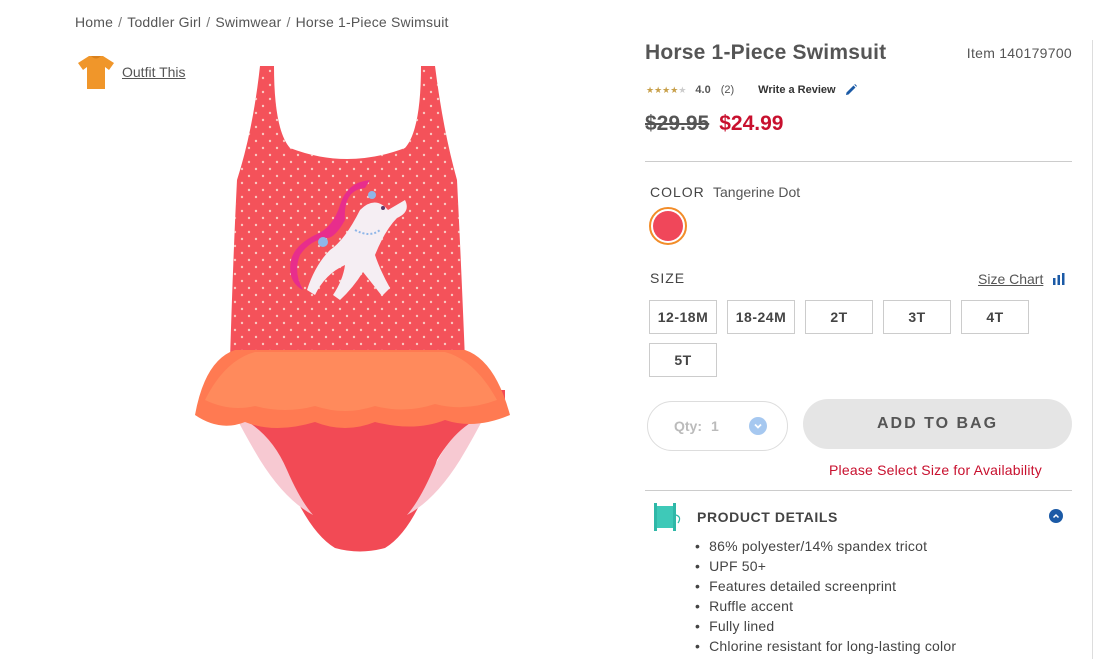 The height and width of the screenshot is (659, 1096). Describe the element at coordinates (131, 72) in the screenshot. I see `outfit-this-link: Outfit This` at that location.